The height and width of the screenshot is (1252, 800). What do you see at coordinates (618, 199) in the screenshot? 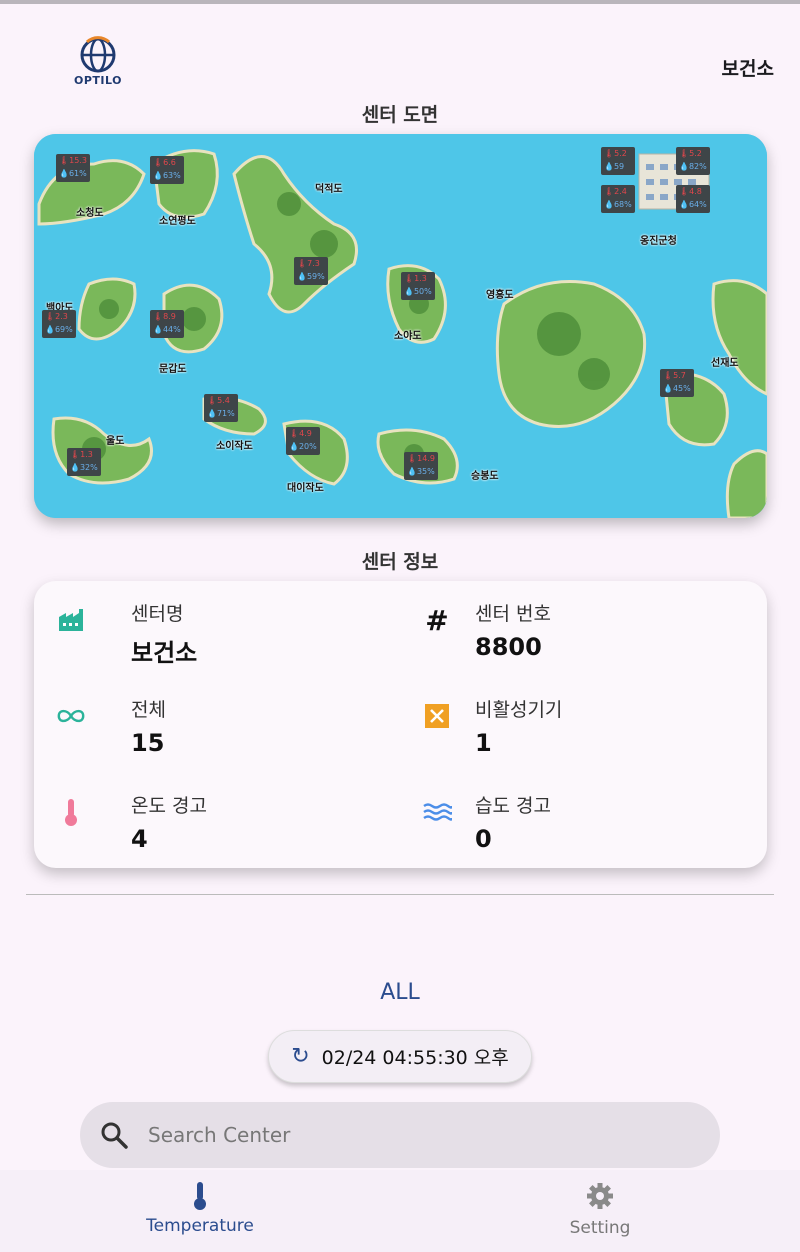
I see `sensor-marker: 🌡2.4 💧68%` at bounding box center [618, 199].